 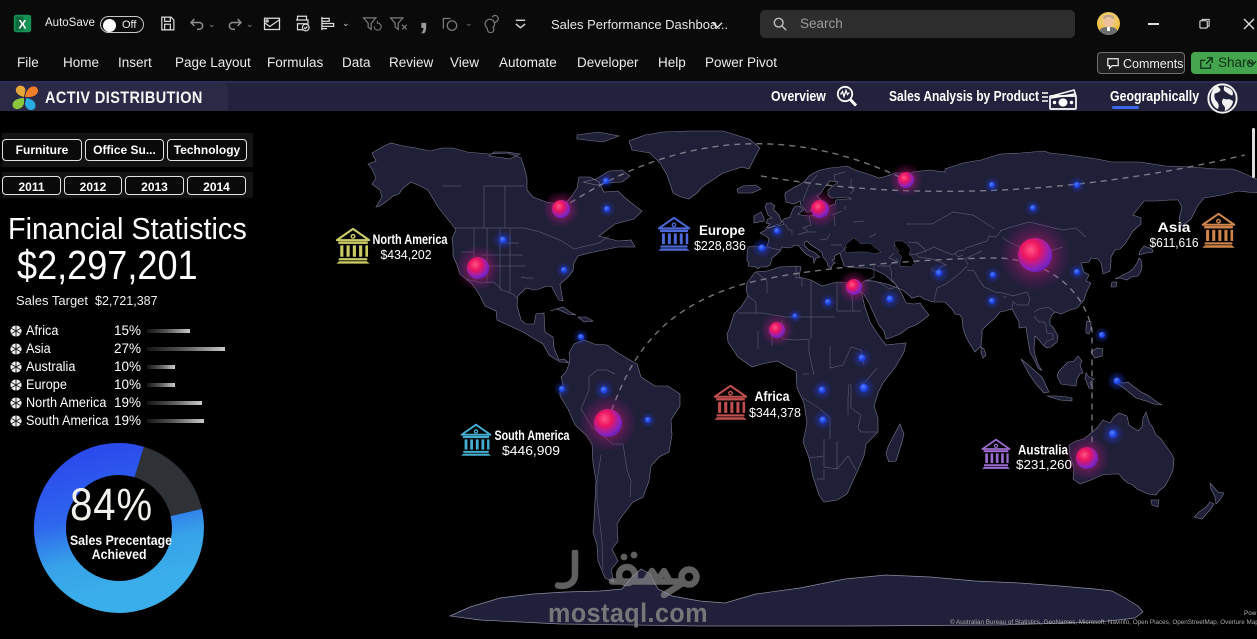 I want to click on svg-text: X, so click(x=23, y=24).